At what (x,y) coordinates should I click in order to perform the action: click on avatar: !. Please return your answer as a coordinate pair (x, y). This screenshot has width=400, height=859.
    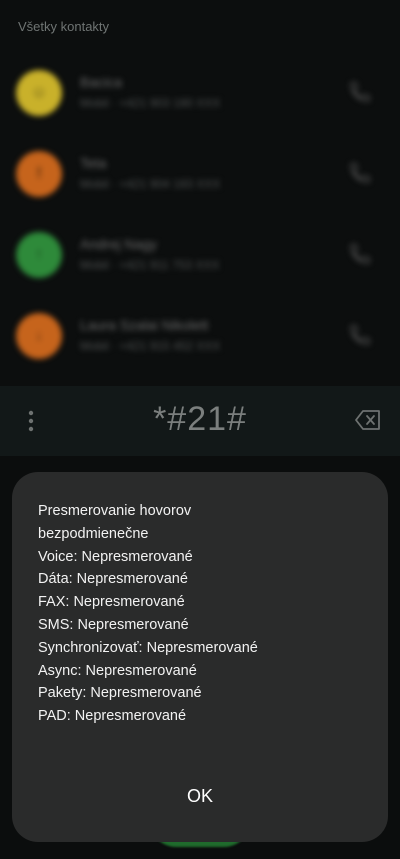
    Looking at the image, I should click on (39, 174).